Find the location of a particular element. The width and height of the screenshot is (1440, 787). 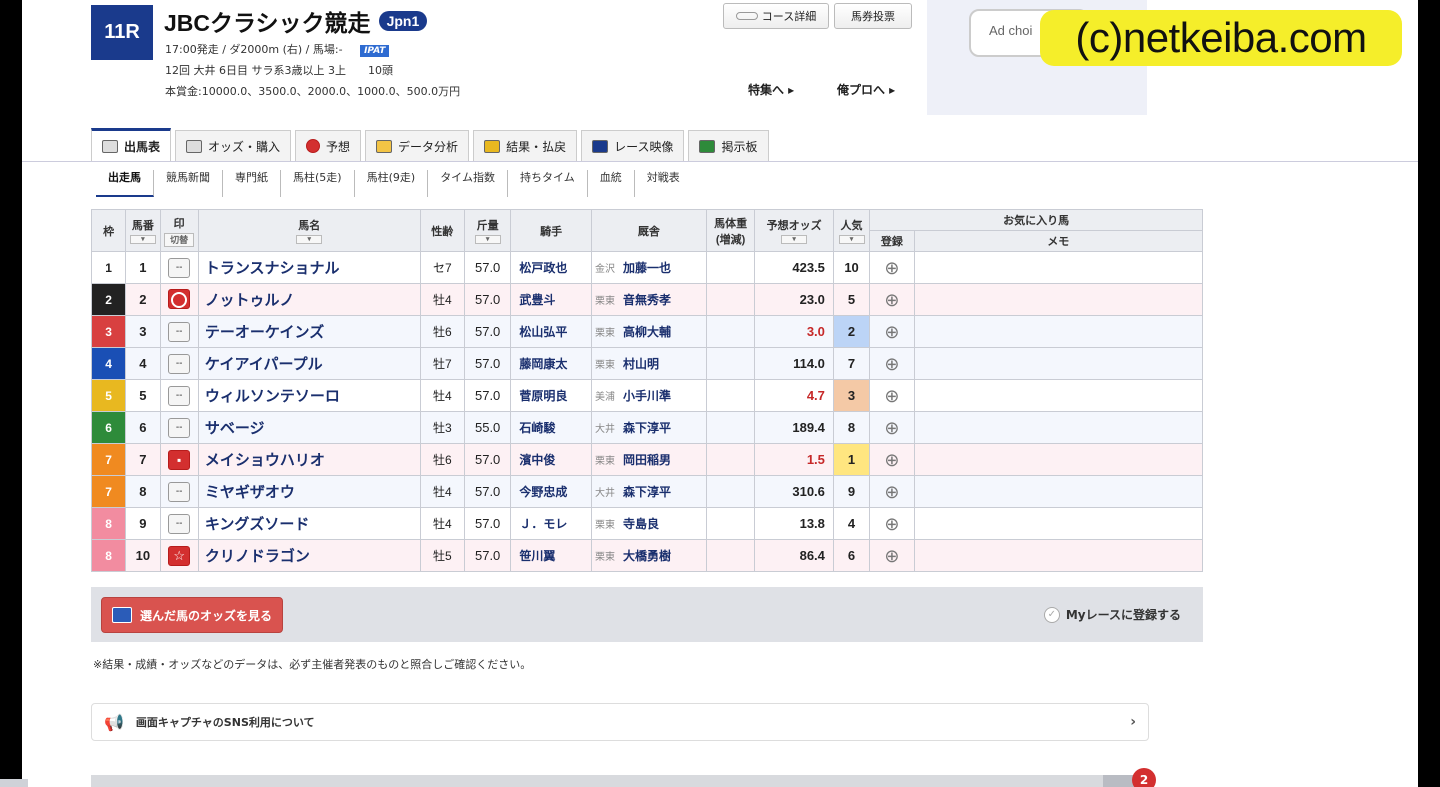

bet-button: 馬券投票 is located at coordinates (873, 16).